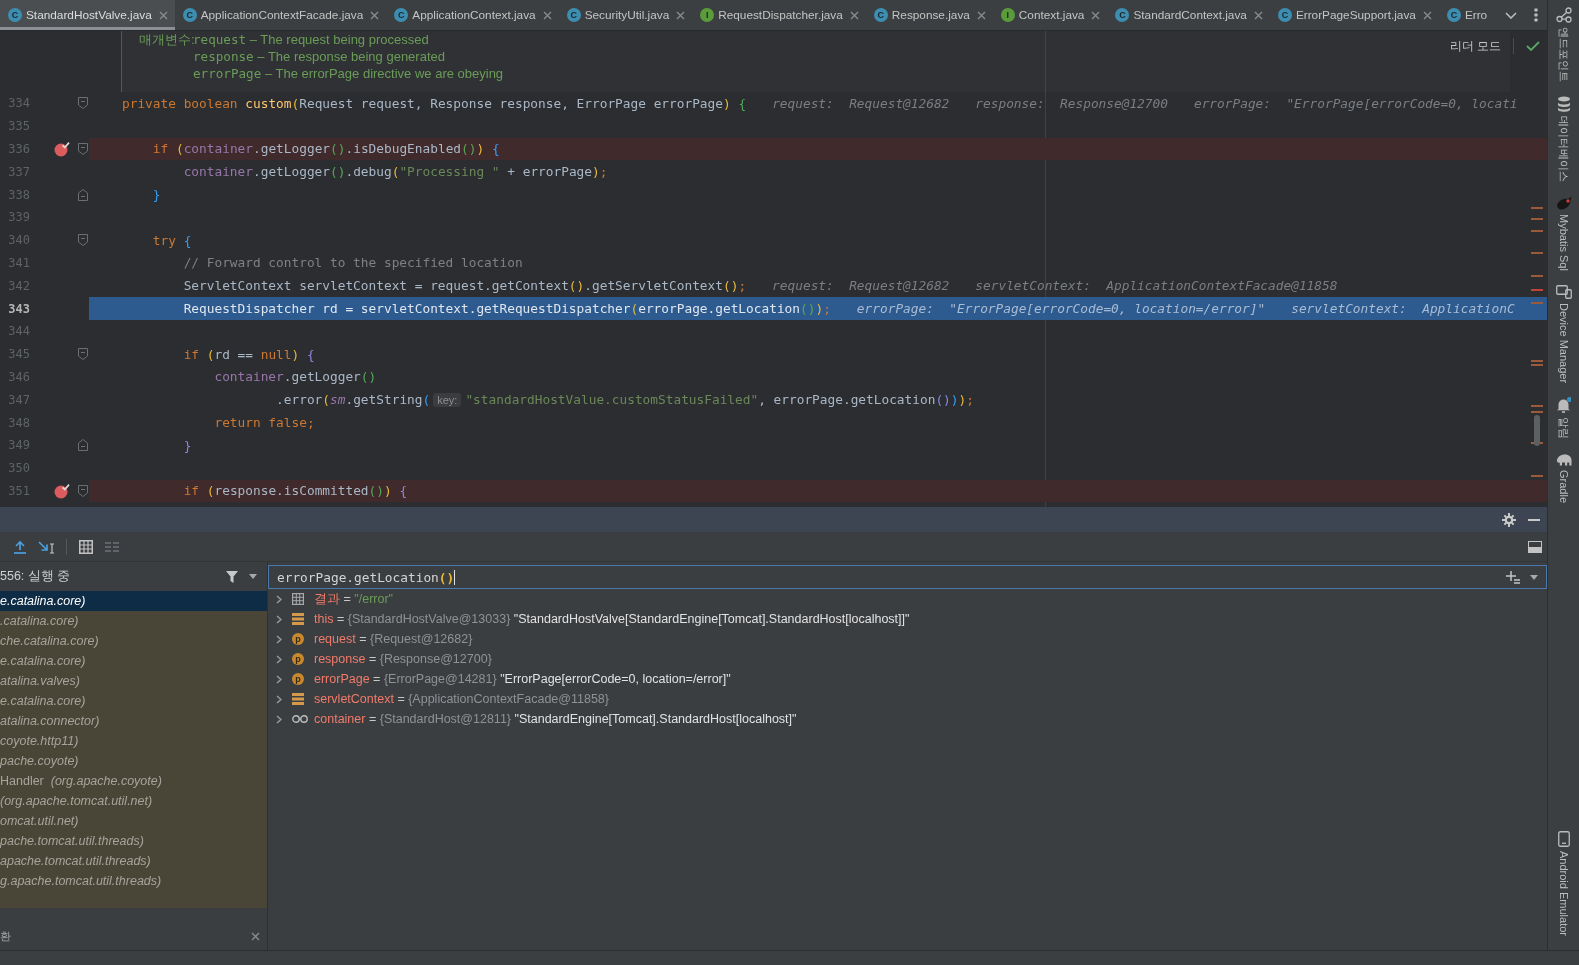 This screenshot has height=965, width=1579. I want to click on variable-text: container = {StandardHost@12811} "StandardEngine[Tomcat].StandardHost[localhost]", so click(555, 719).